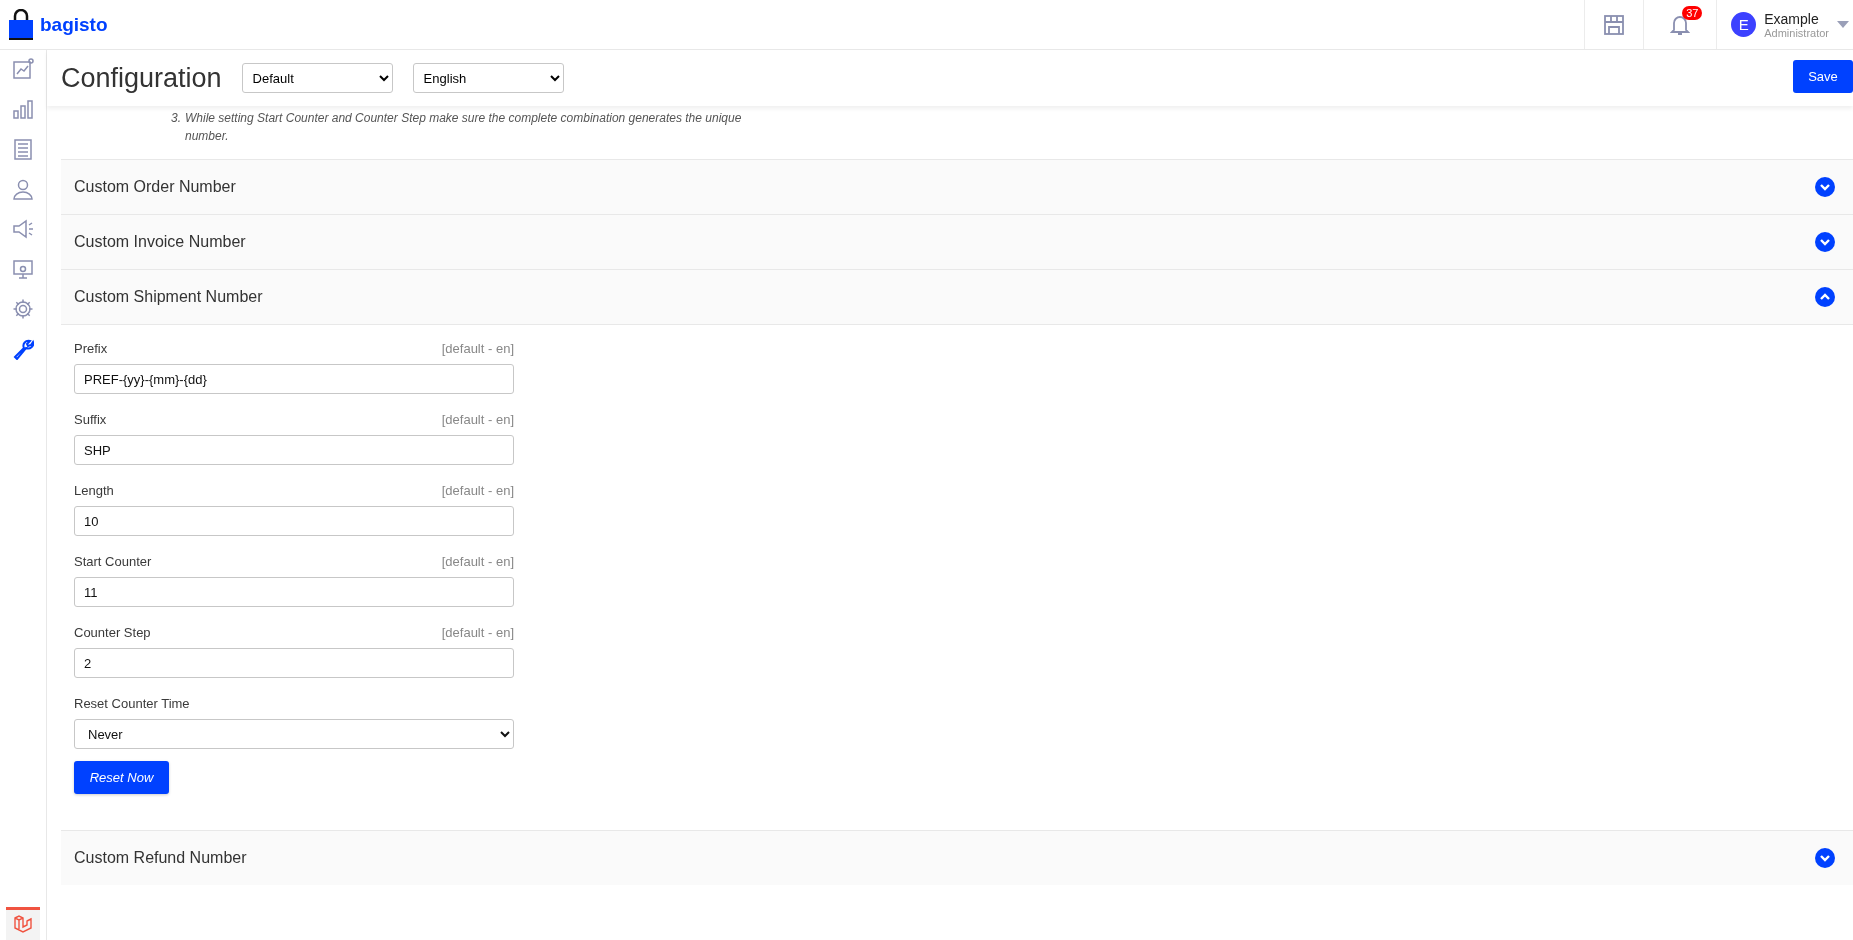  What do you see at coordinates (1843, 24) in the screenshot?
I see `caret-icon` at bounding box center [1843, 24].